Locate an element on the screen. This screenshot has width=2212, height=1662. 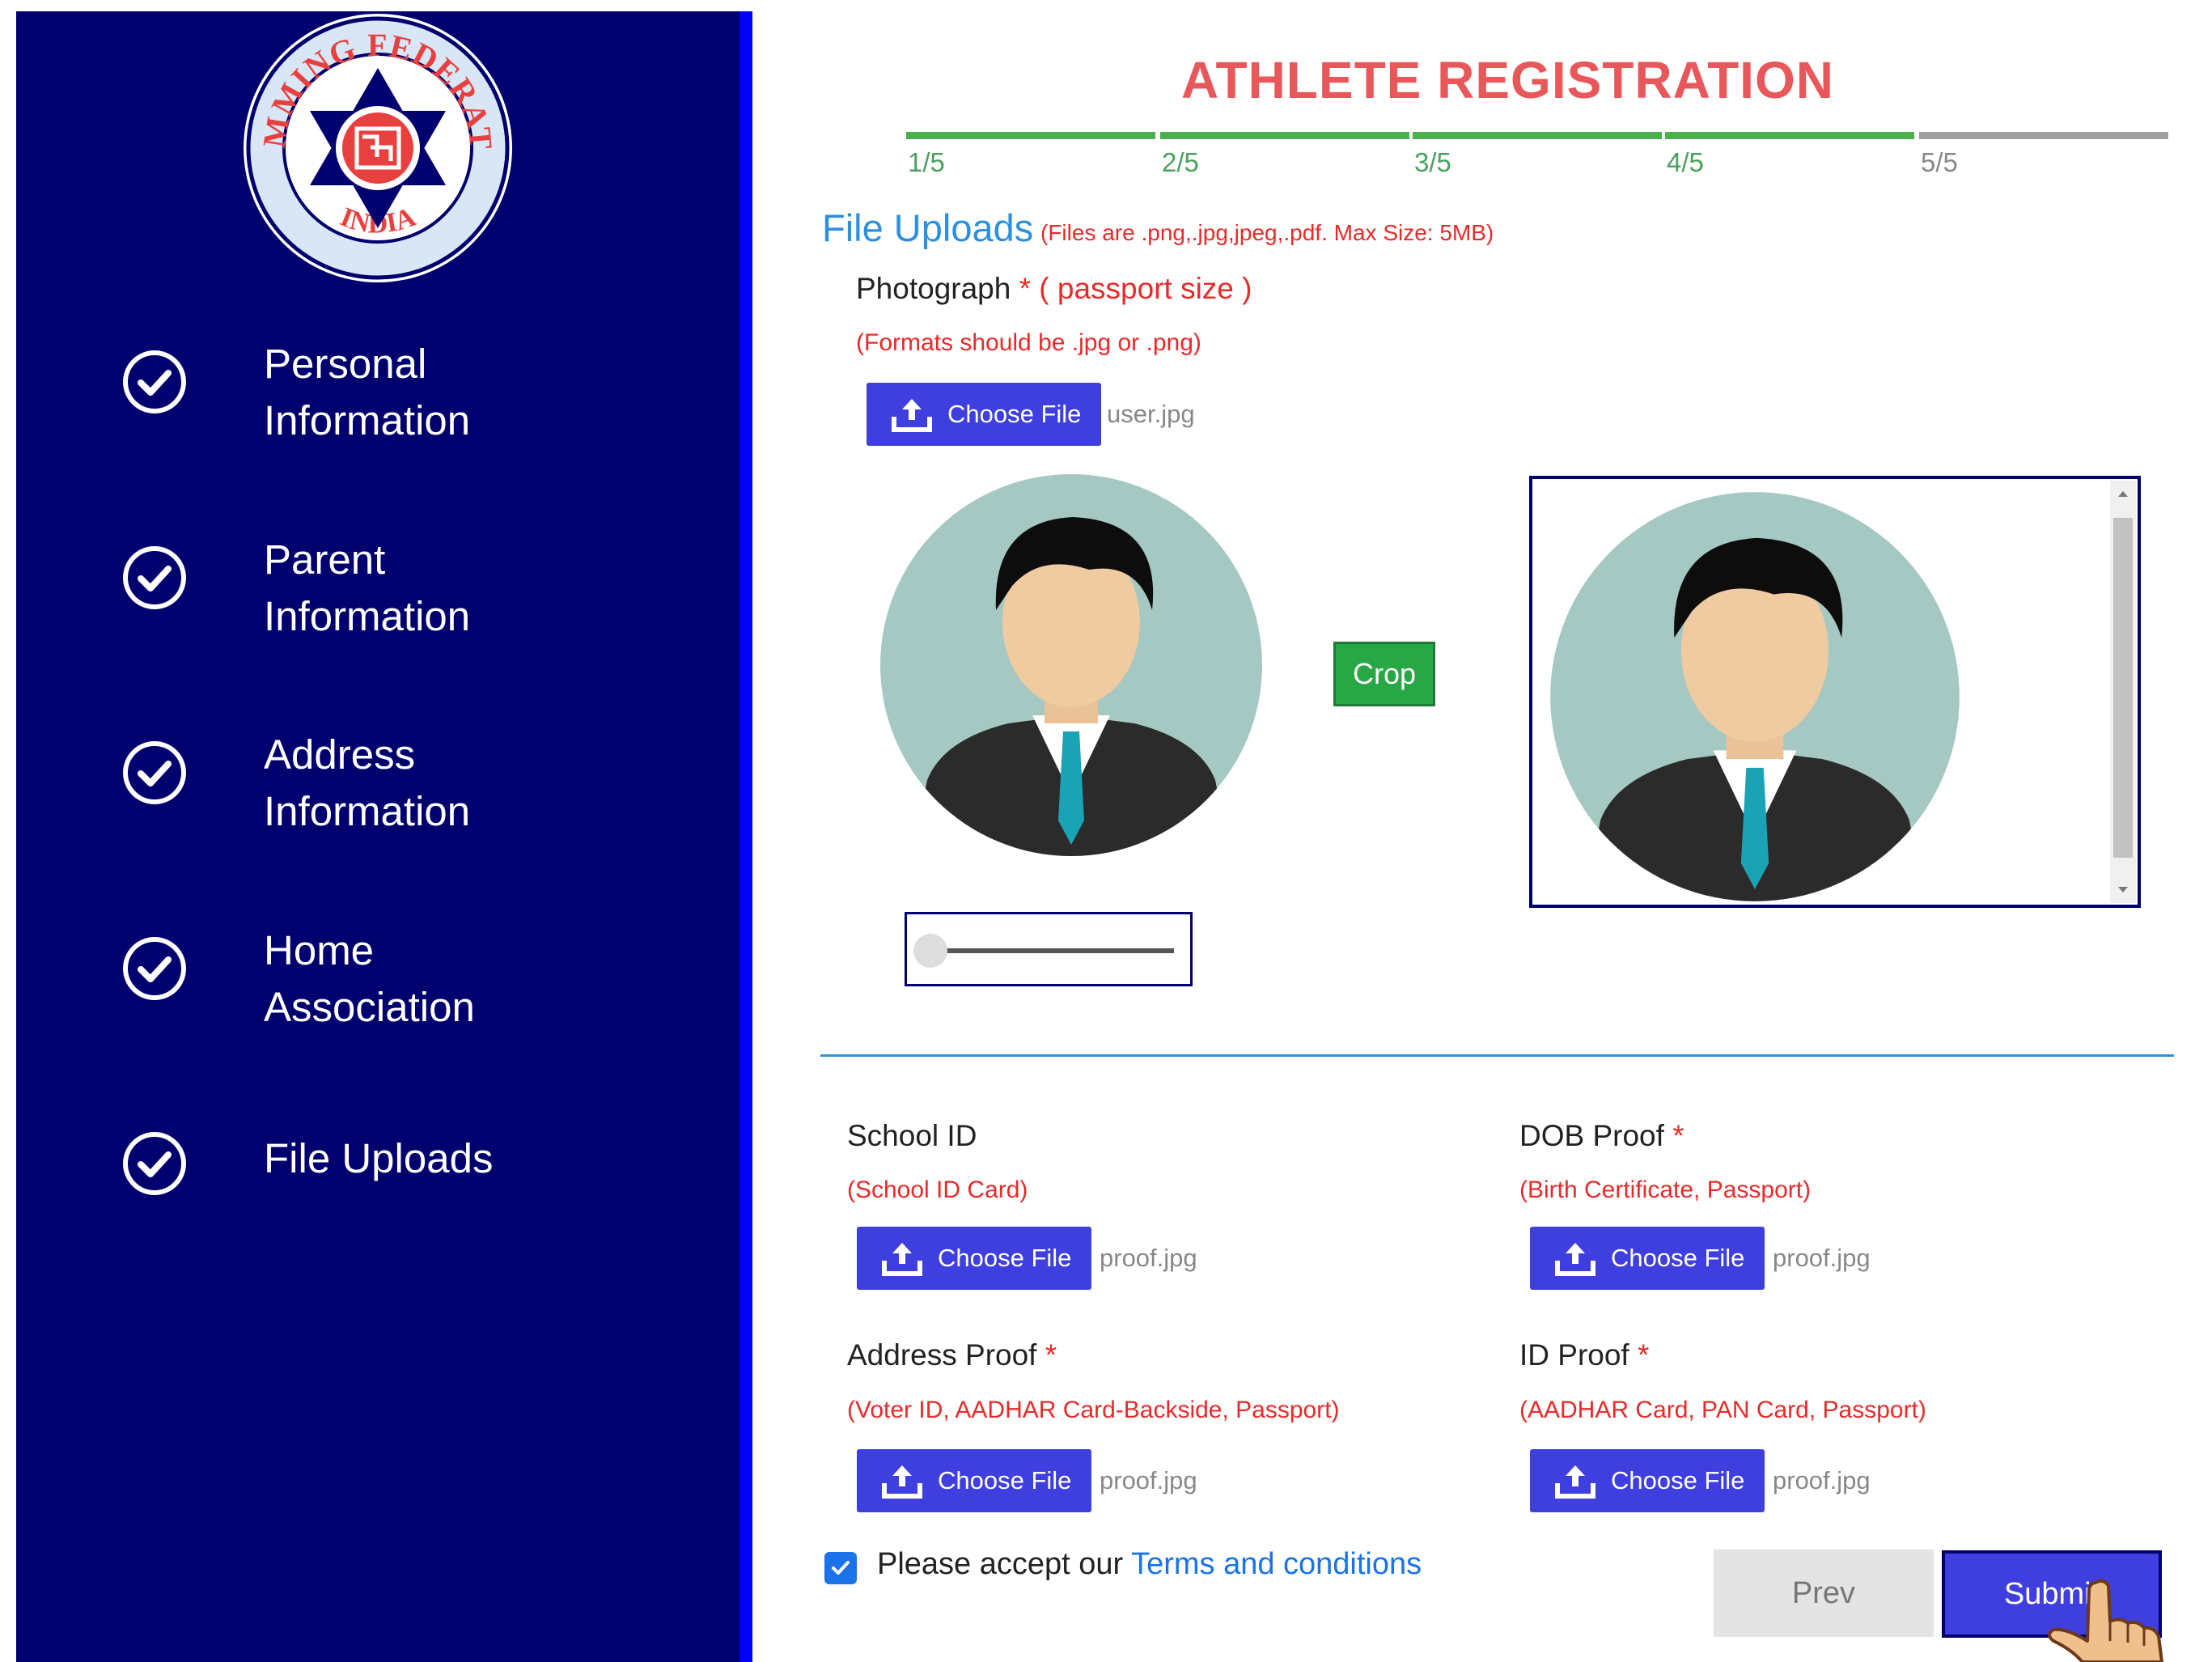
zoom-slider is located at coordinates (1049, 949).